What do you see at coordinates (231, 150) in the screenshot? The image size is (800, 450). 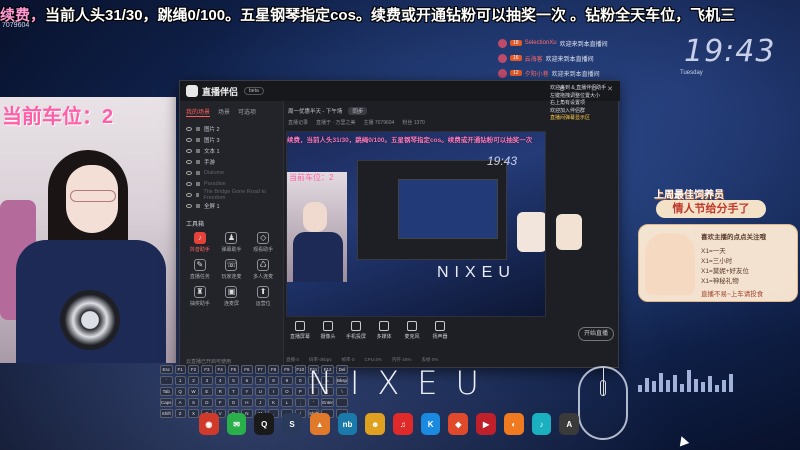 I see `scene-item: 文本 1` at bounding box center [231, 150].